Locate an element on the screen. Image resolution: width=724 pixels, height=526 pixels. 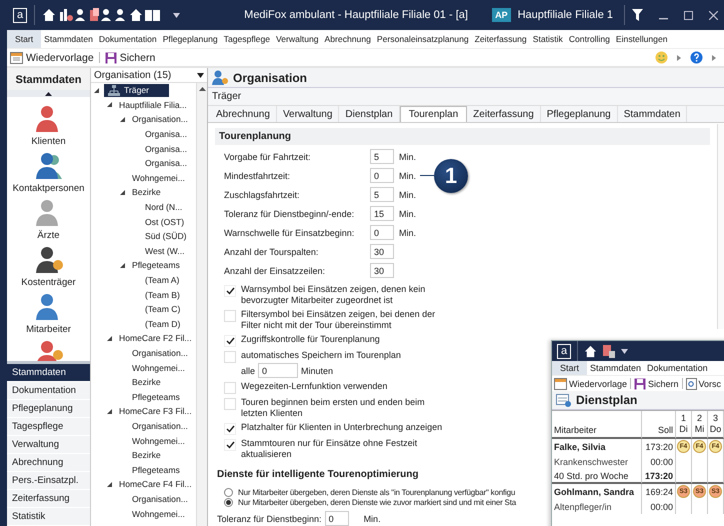
checkbox-label: Platzhalter für Klienten in Unterbrechung anzeigen is located at coordinates (341, 427).